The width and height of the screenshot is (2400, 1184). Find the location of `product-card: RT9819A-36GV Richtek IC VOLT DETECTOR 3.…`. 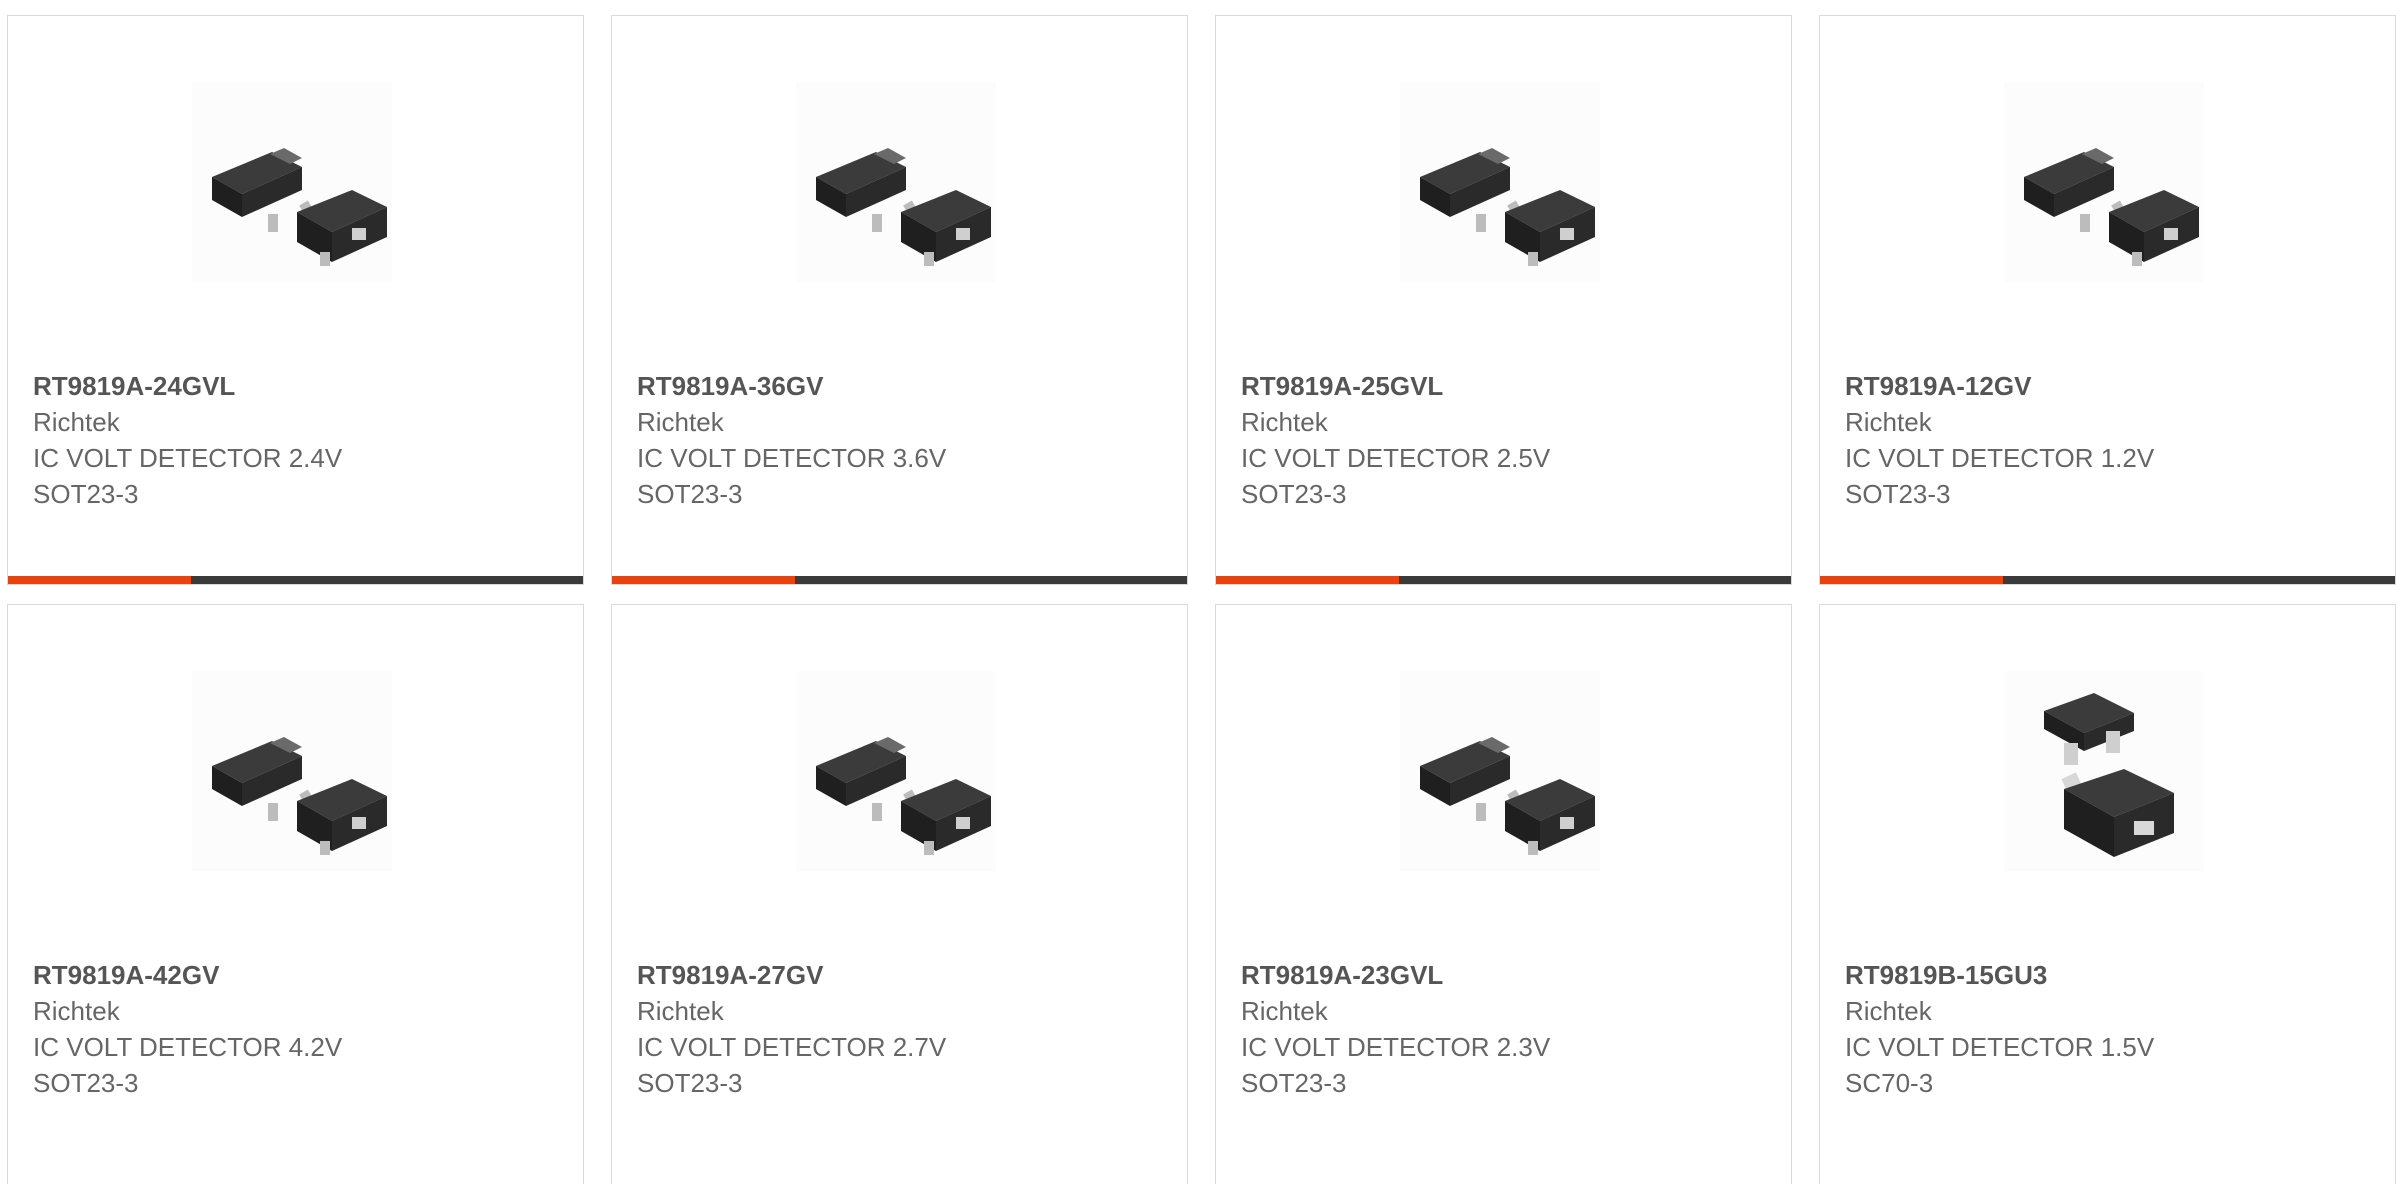

product-card: RT9819A-36GV Richtek IC VOLT DETECTOR 3.… is located at coordinates (899, 300).